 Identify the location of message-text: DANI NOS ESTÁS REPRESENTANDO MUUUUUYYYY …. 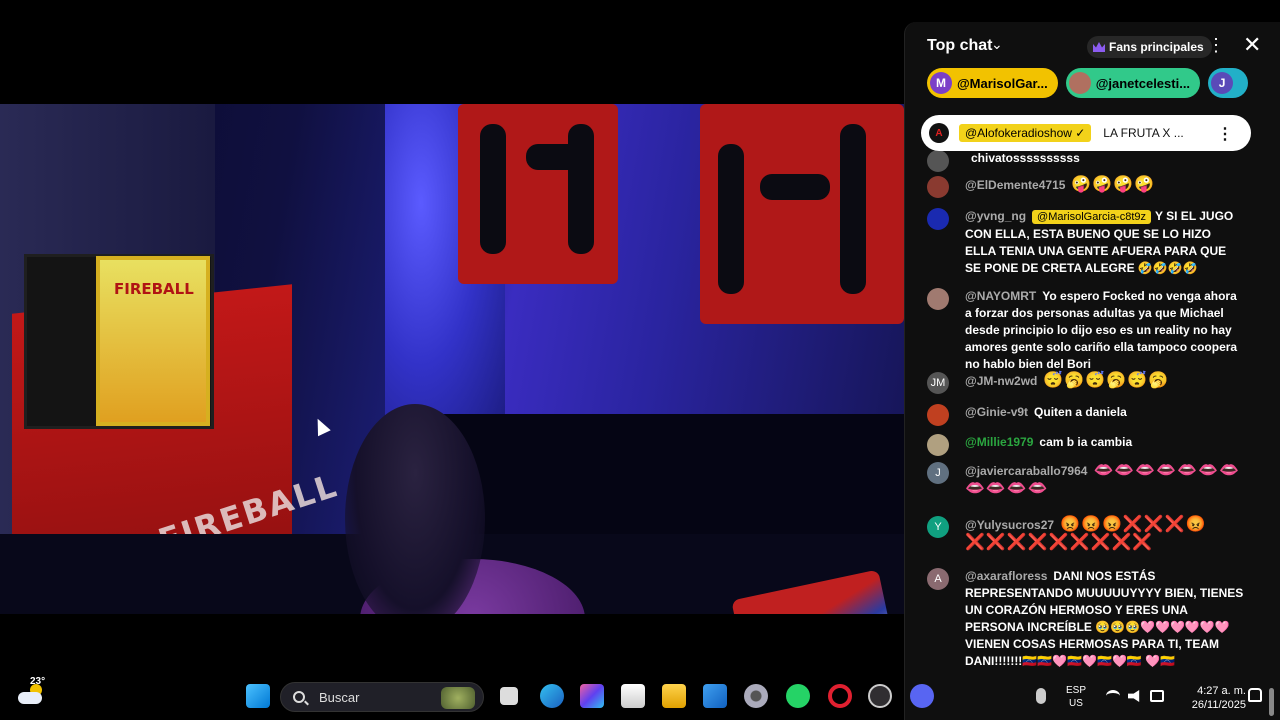
(1104, 618).